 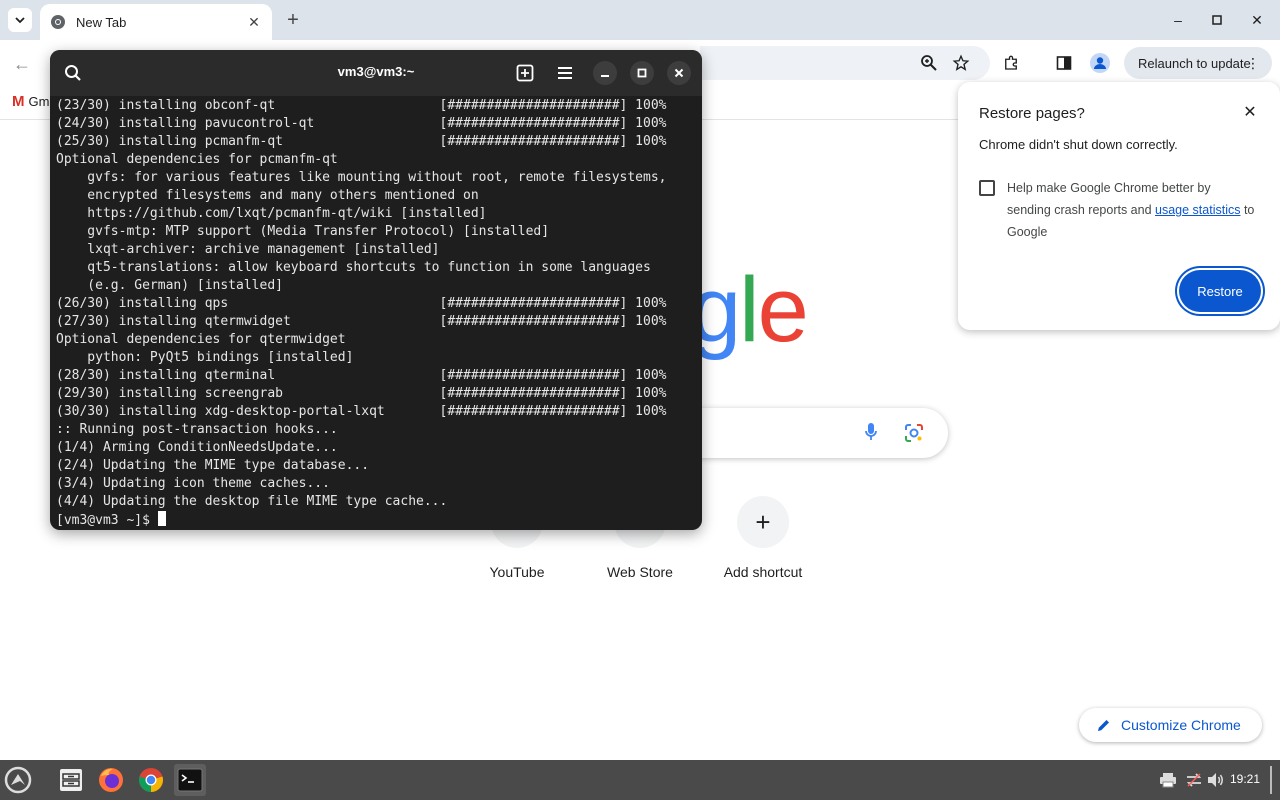 What do you see at coordinates (1011, 63) in the screenshot?
I see `extensions-icon` at bounding box center [1011, 63].